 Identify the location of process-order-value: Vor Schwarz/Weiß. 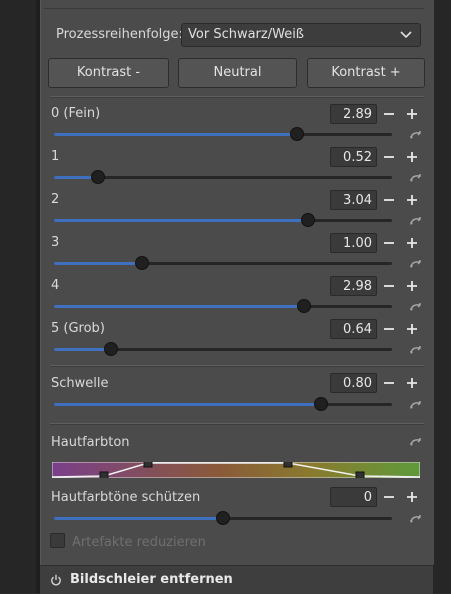
(246, 34).